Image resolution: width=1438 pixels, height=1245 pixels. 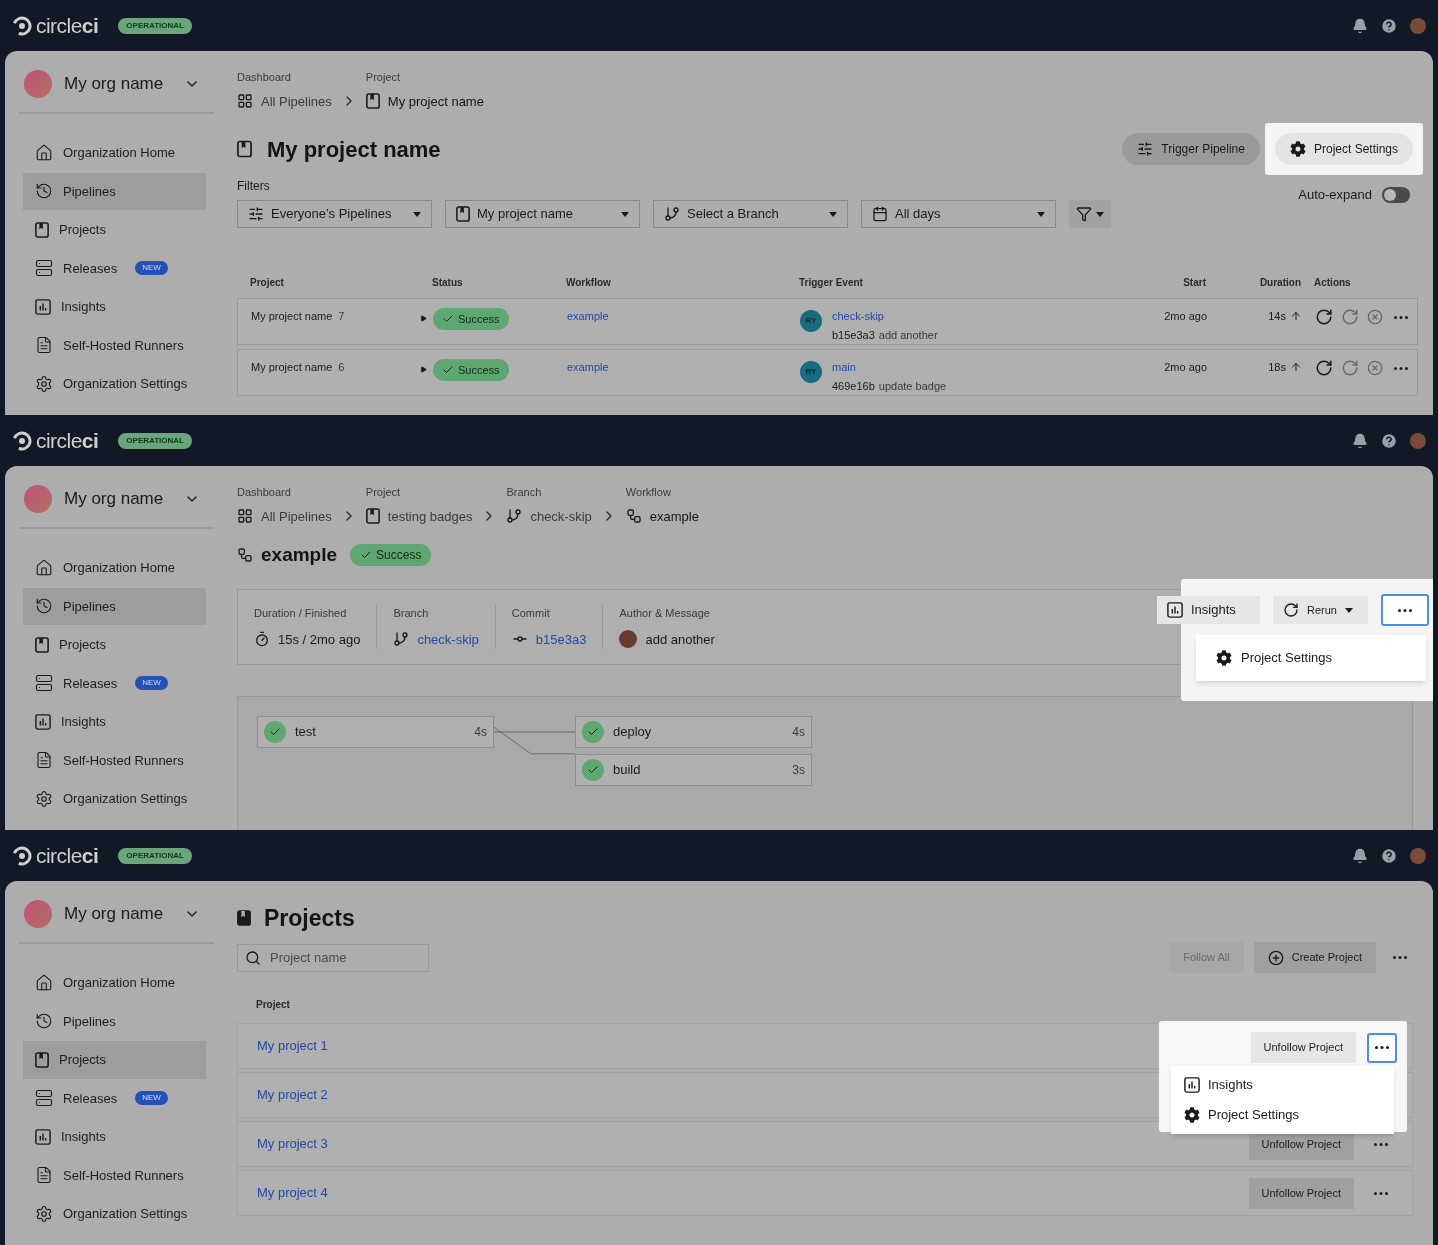 What do you see at coordinates (1084, 214) in the screenshot?
I see `filter-icon` at bounding box center [1084, 214].